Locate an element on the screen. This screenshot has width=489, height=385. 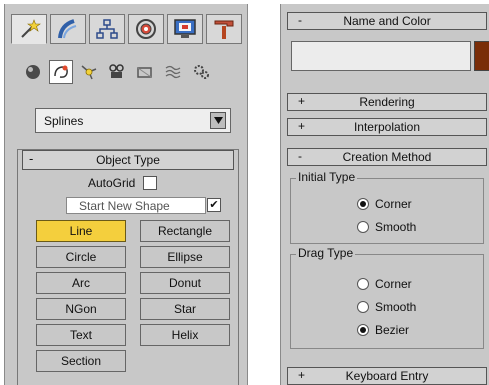
initial-corner-option: Corner is located at coordinates (384, 204).